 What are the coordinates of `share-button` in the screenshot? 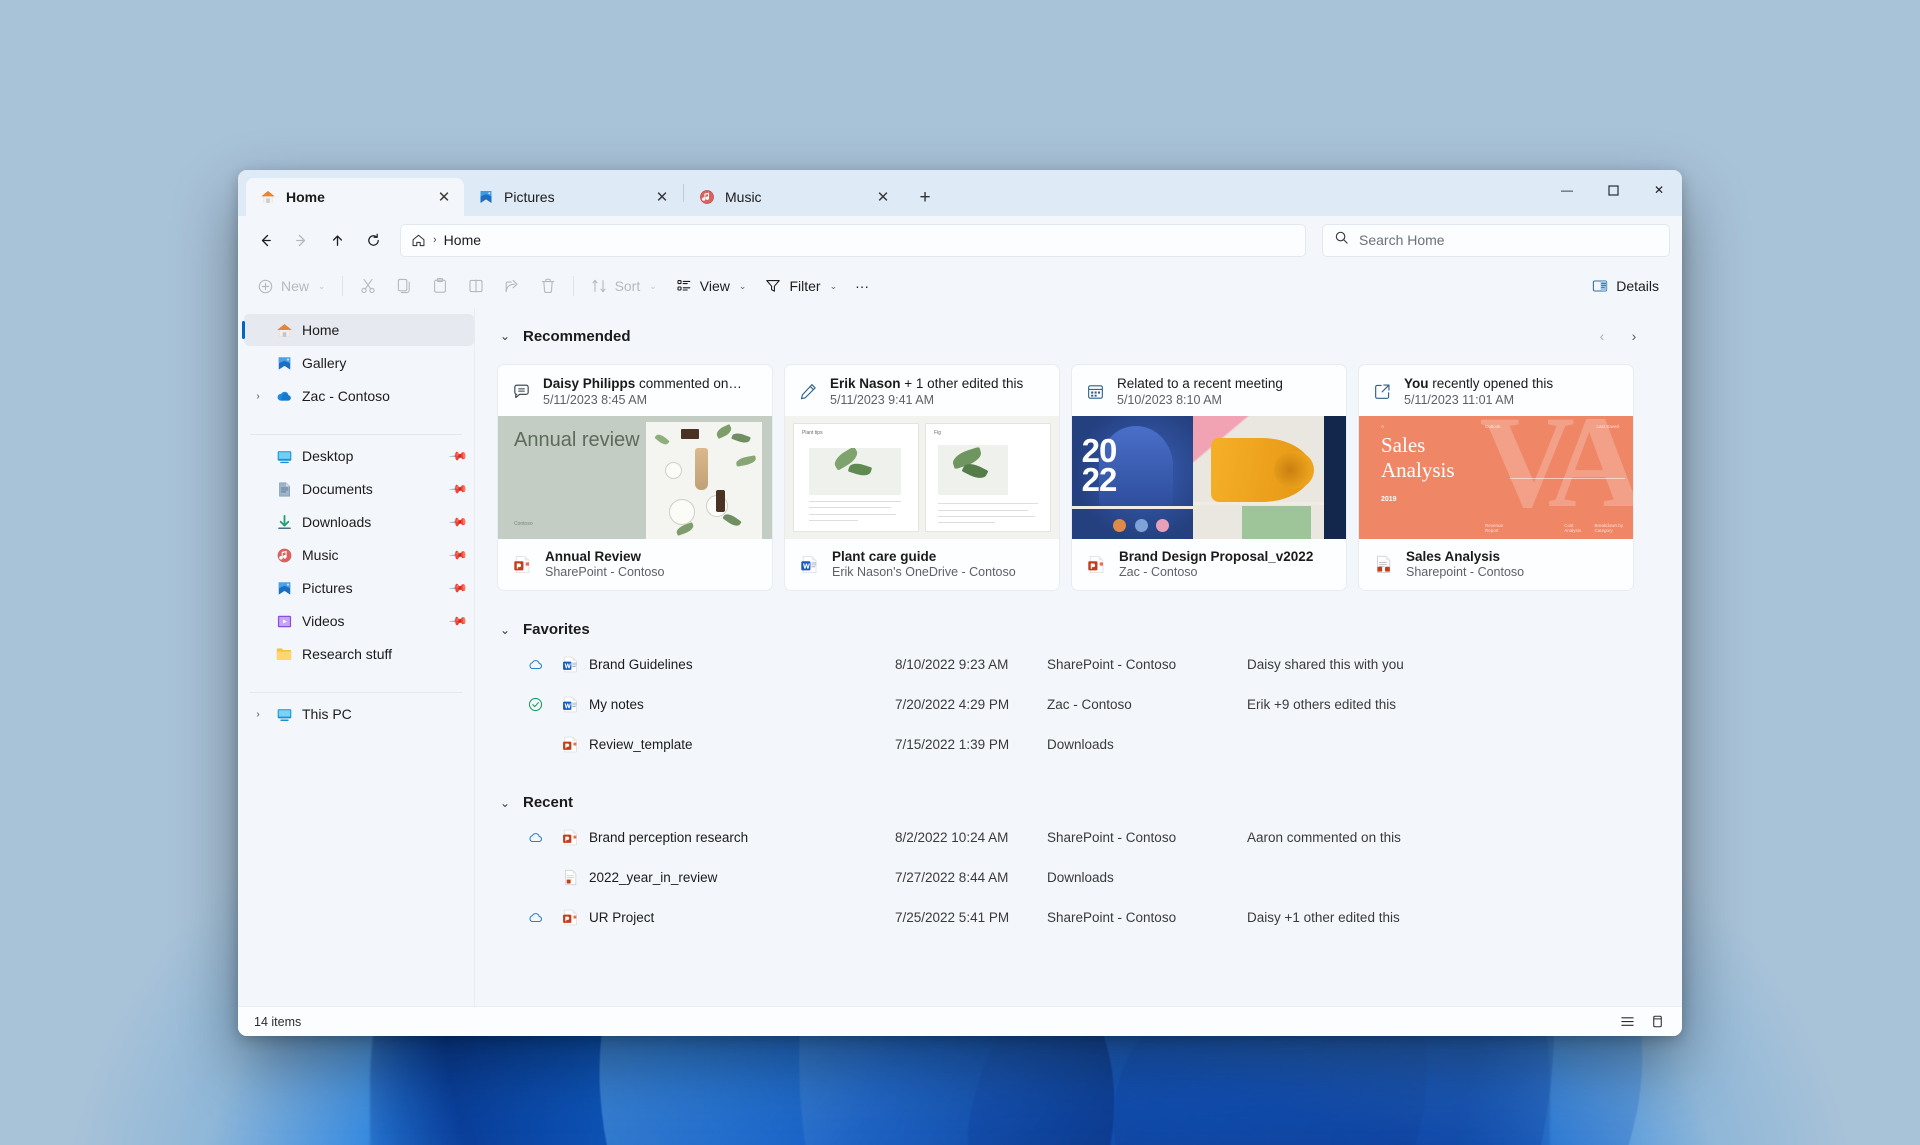 It's located at (512, 286).